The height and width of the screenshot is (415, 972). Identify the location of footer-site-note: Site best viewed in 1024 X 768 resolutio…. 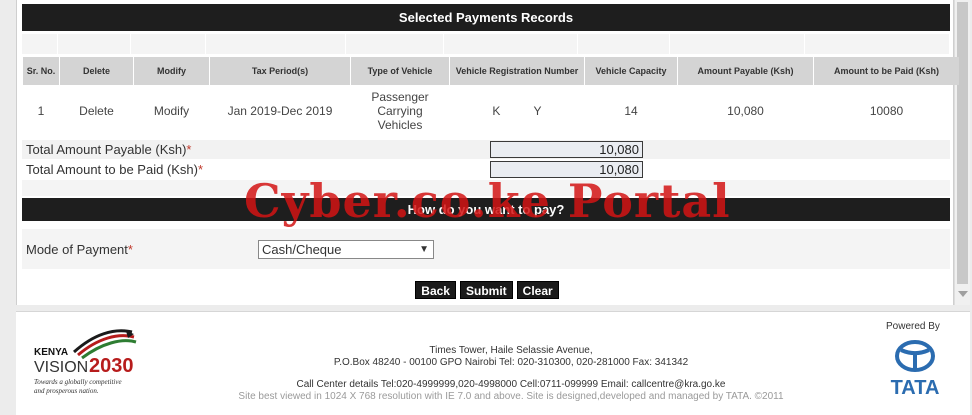
(511, 396).